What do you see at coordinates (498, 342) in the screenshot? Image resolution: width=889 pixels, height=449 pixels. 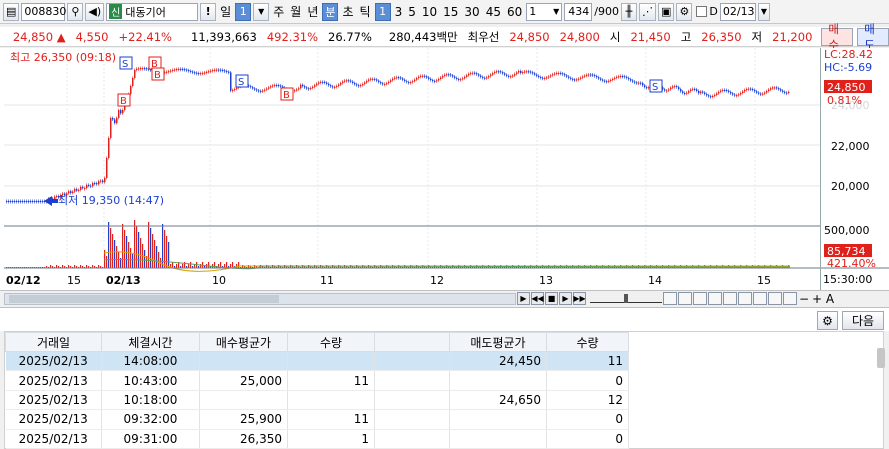 I see `col-sell-avg: 매도평균가` at bounding box center [498, 342].